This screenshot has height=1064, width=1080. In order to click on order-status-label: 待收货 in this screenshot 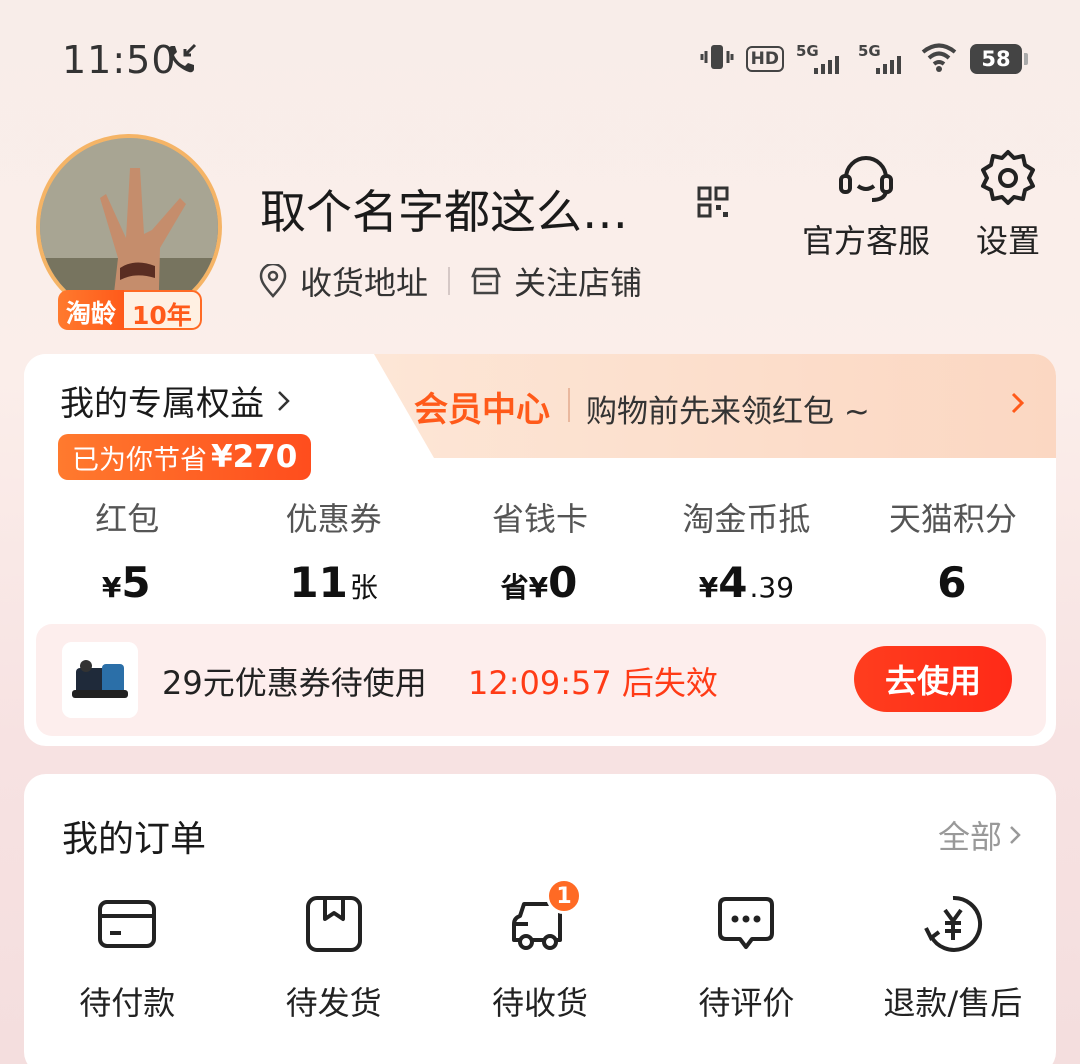, I will do `click(540, 1003)`.